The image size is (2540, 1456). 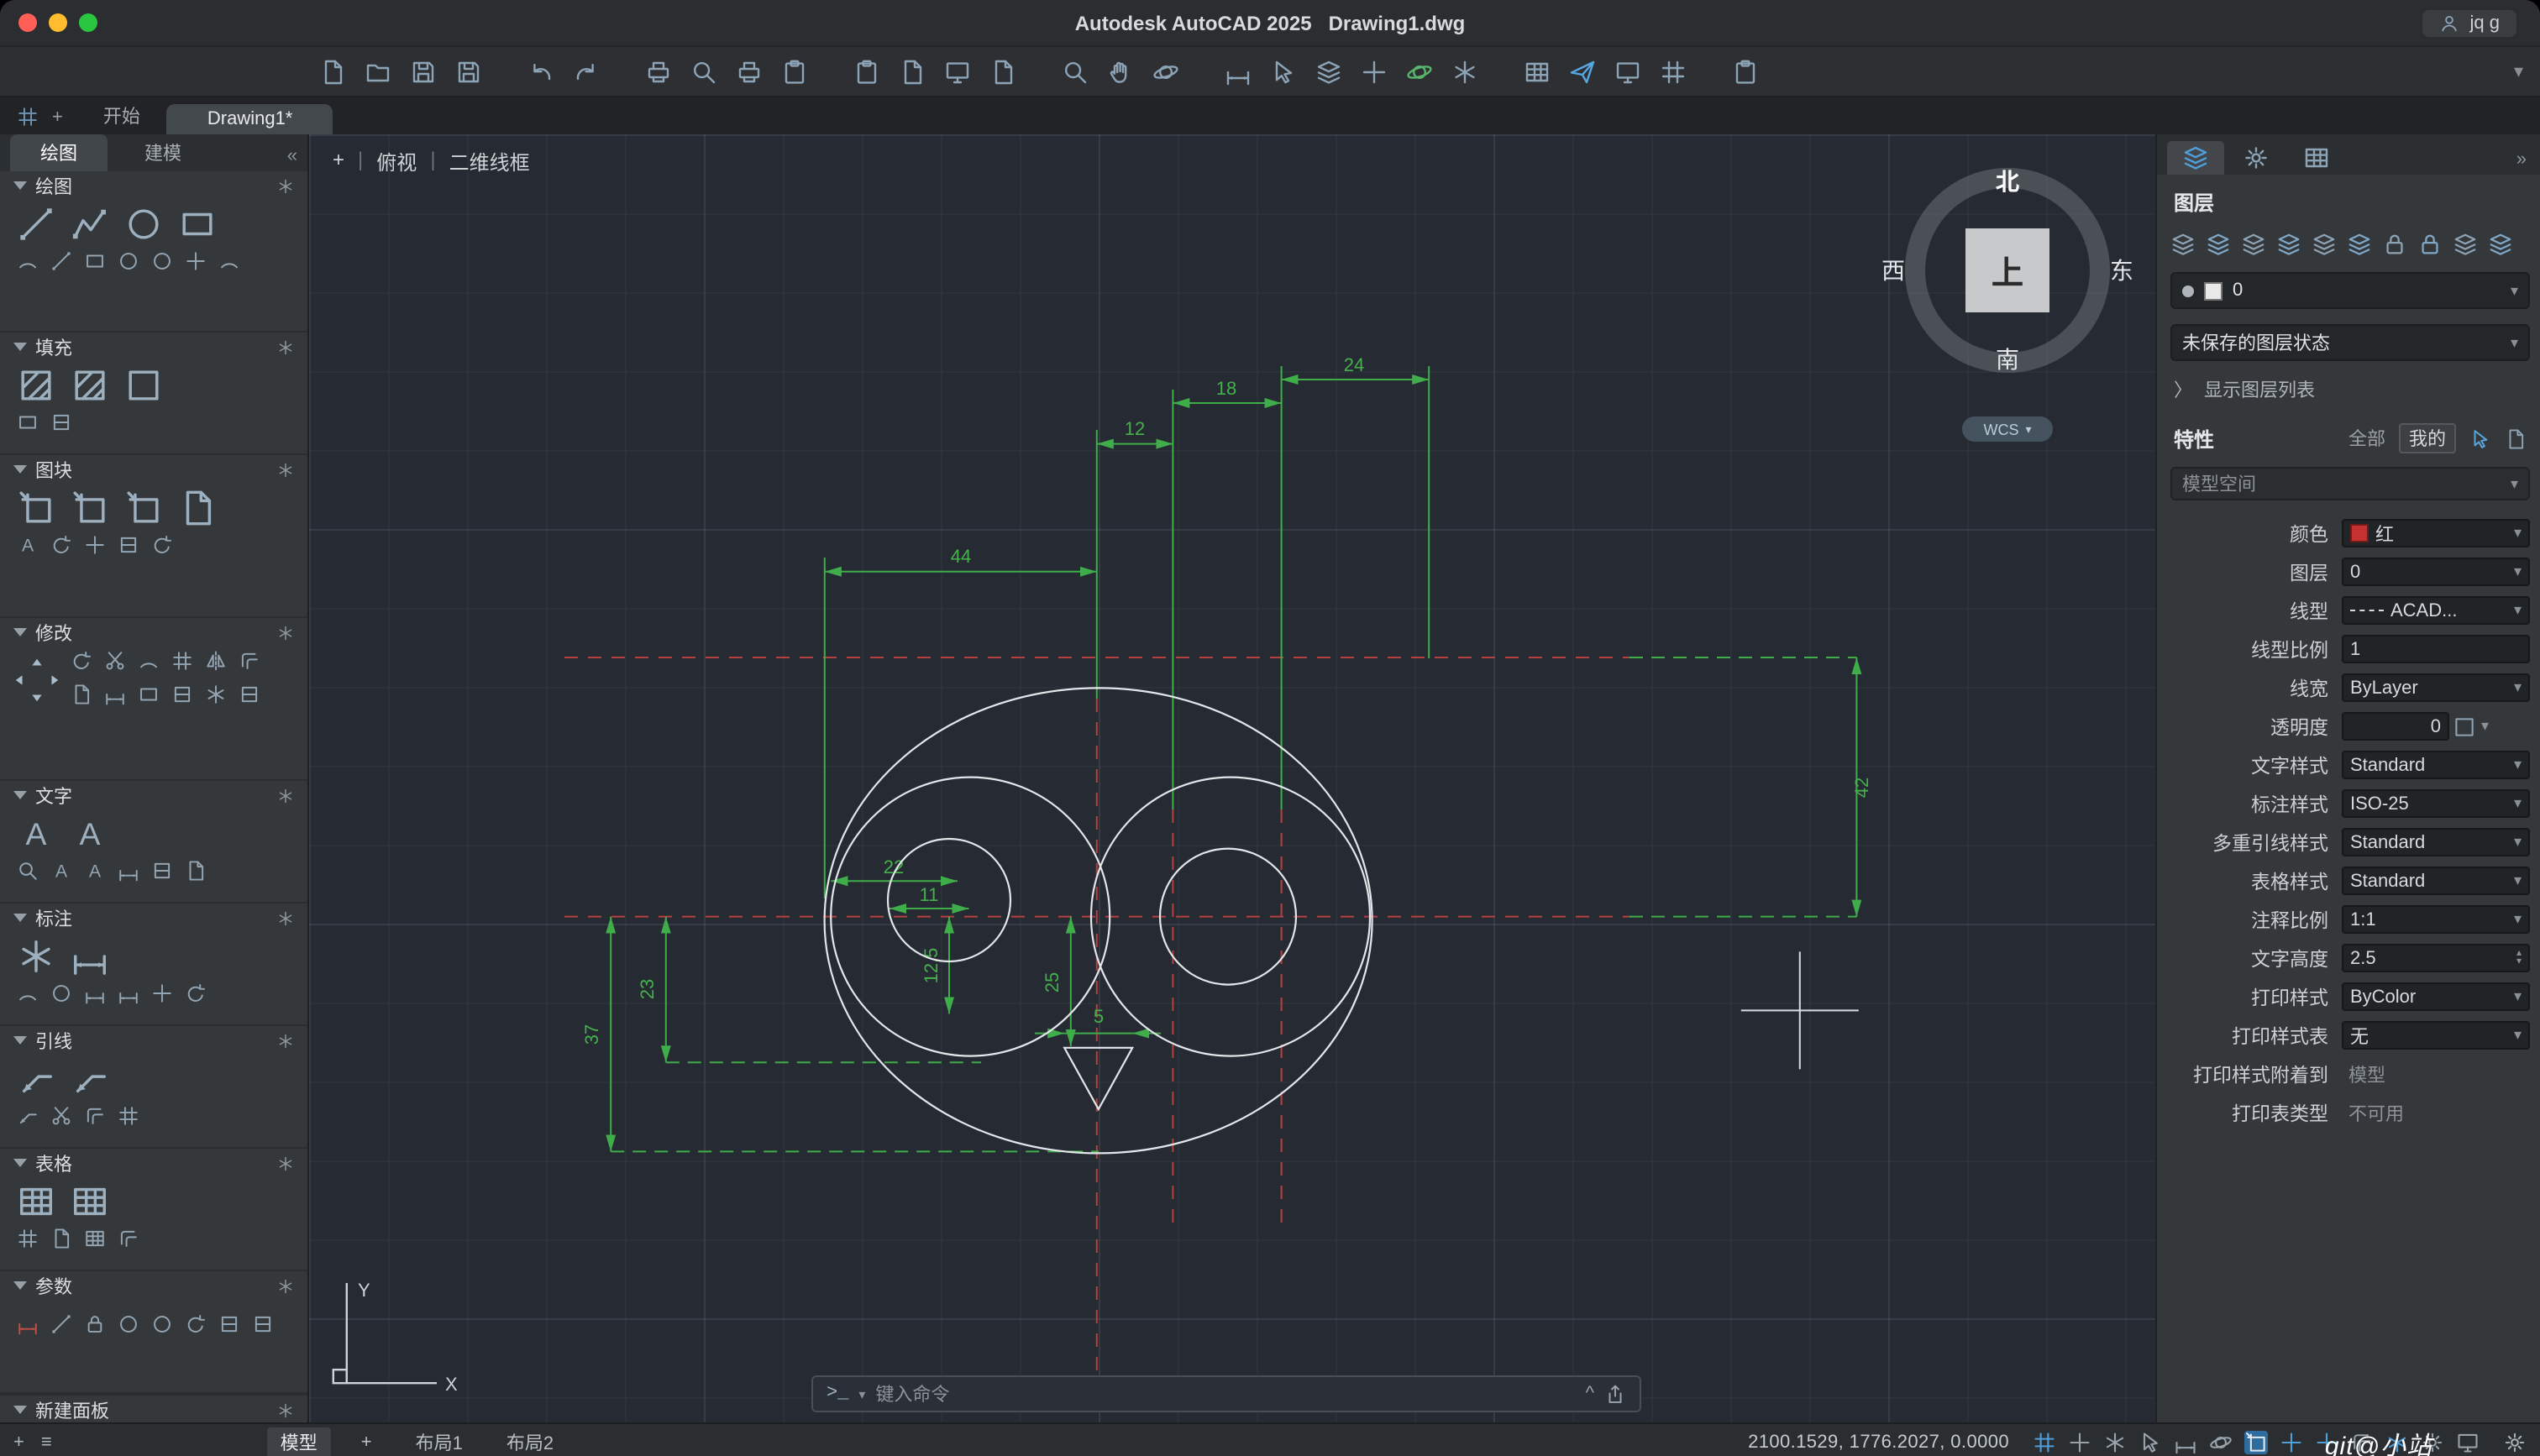 What do you see at coordinates (149, 694) in the screenshot?
I see `scale-icon` at bounding box center [149, 694].